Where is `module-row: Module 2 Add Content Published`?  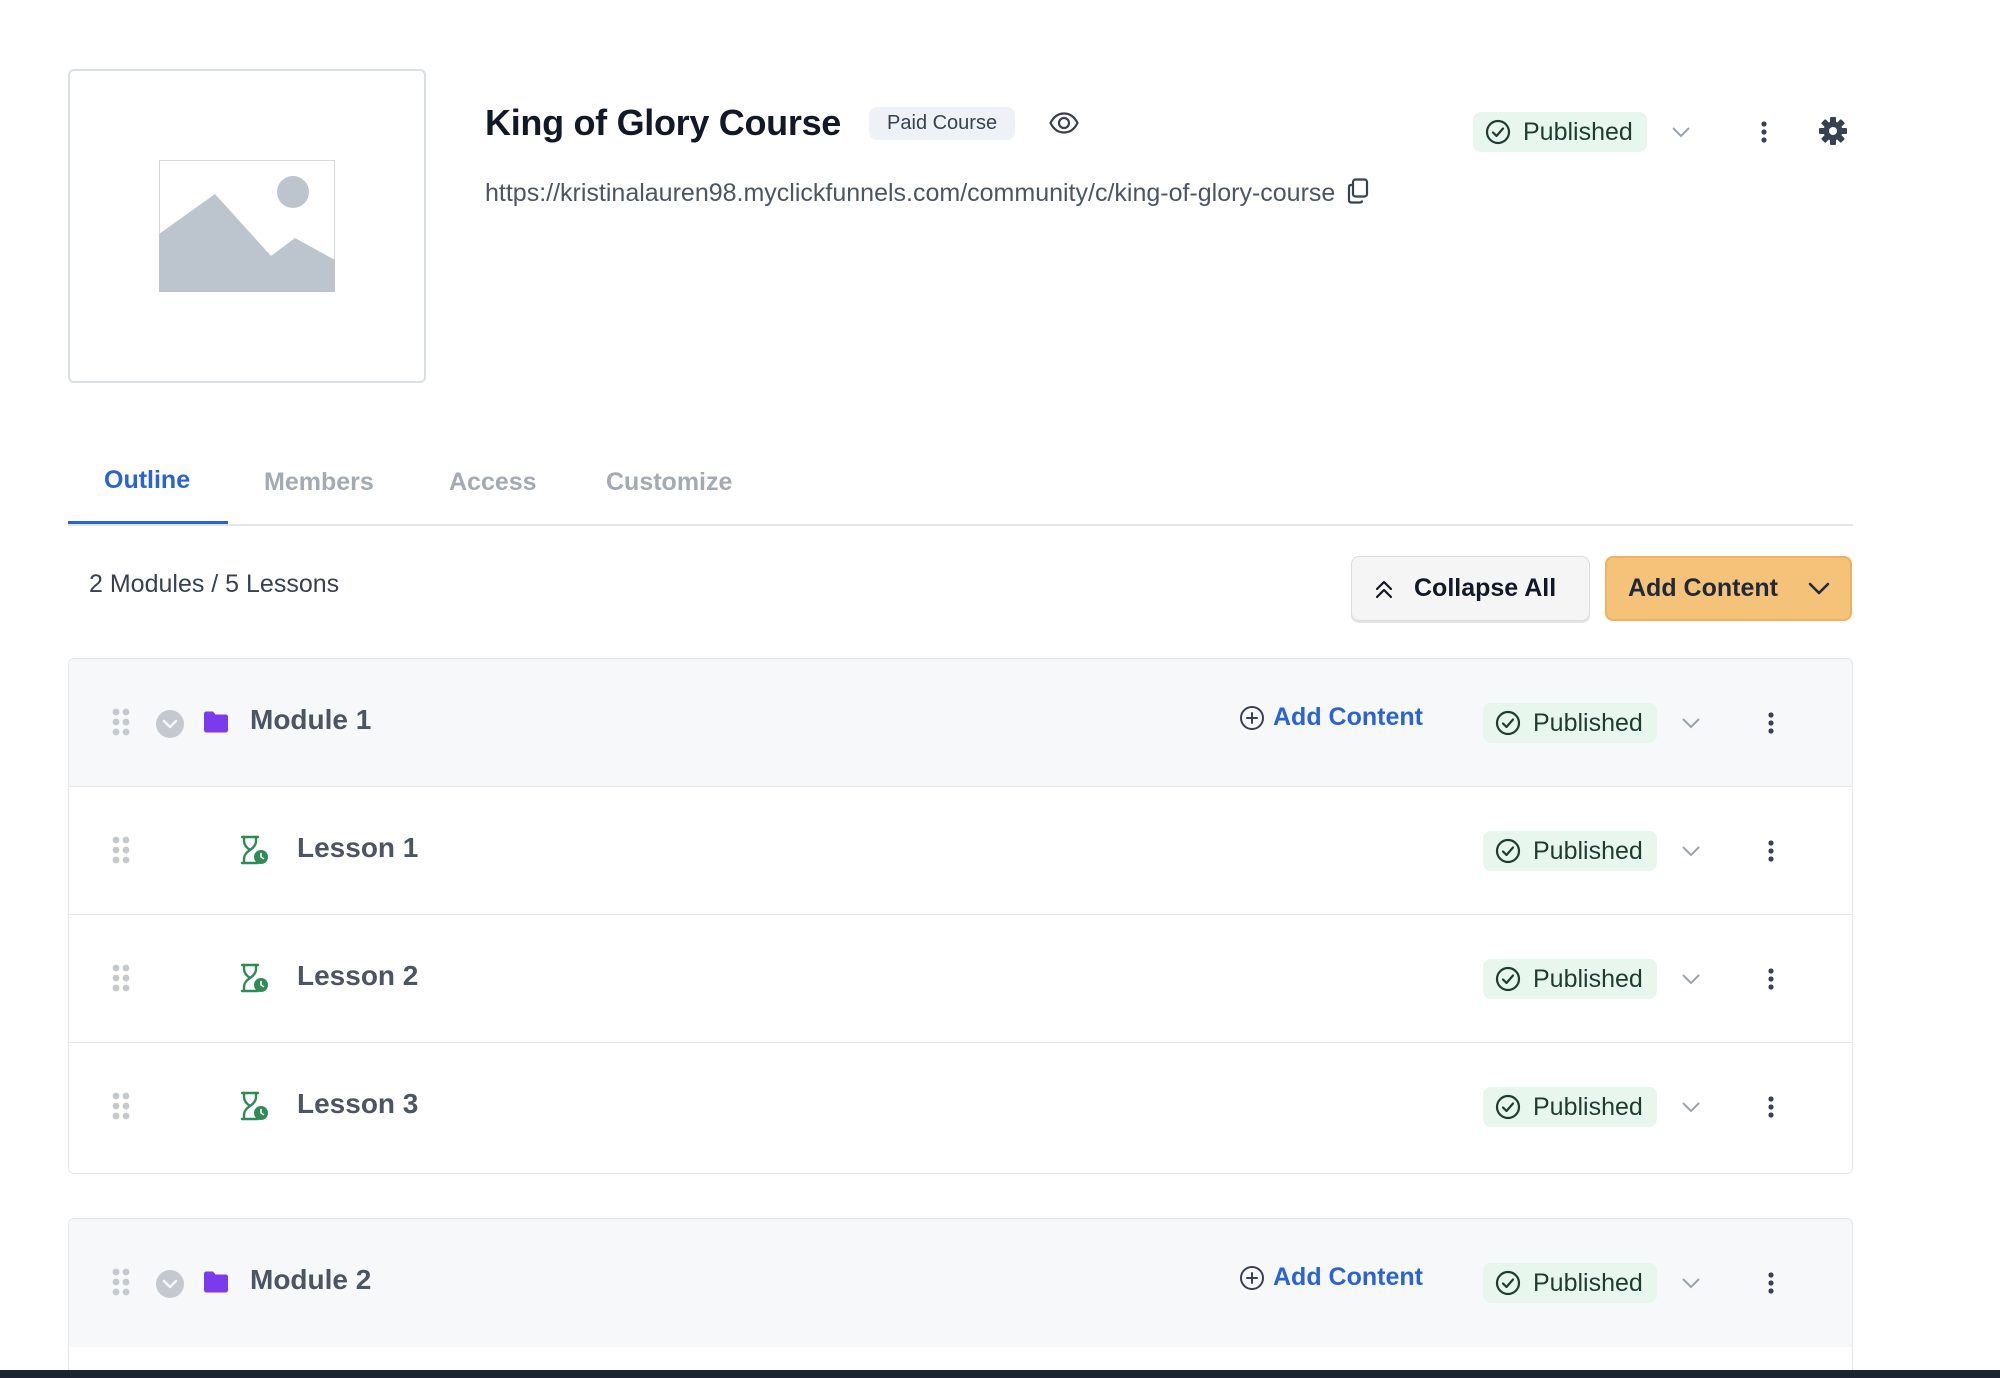 module-row: Module 2 Add Content Published is located at coordinates (960, 1283).